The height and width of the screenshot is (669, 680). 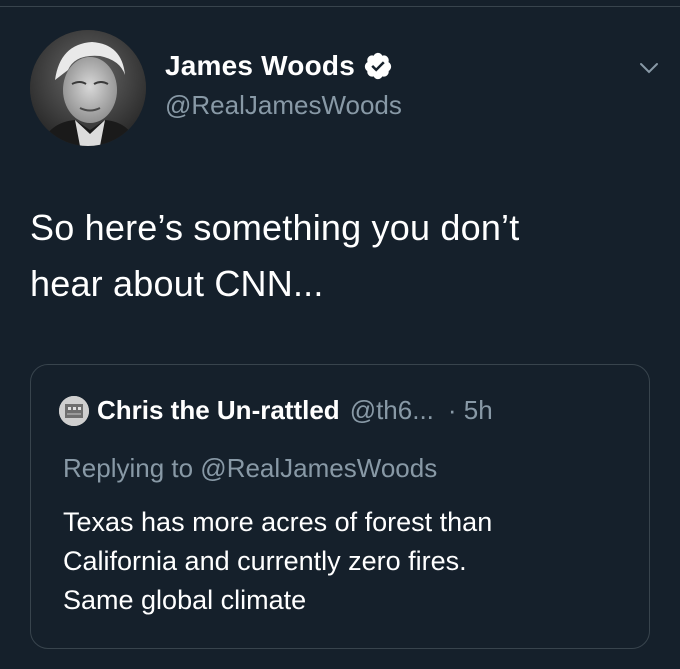 I want to click on author-display-name: James Woods, so click(x=260, y=66).